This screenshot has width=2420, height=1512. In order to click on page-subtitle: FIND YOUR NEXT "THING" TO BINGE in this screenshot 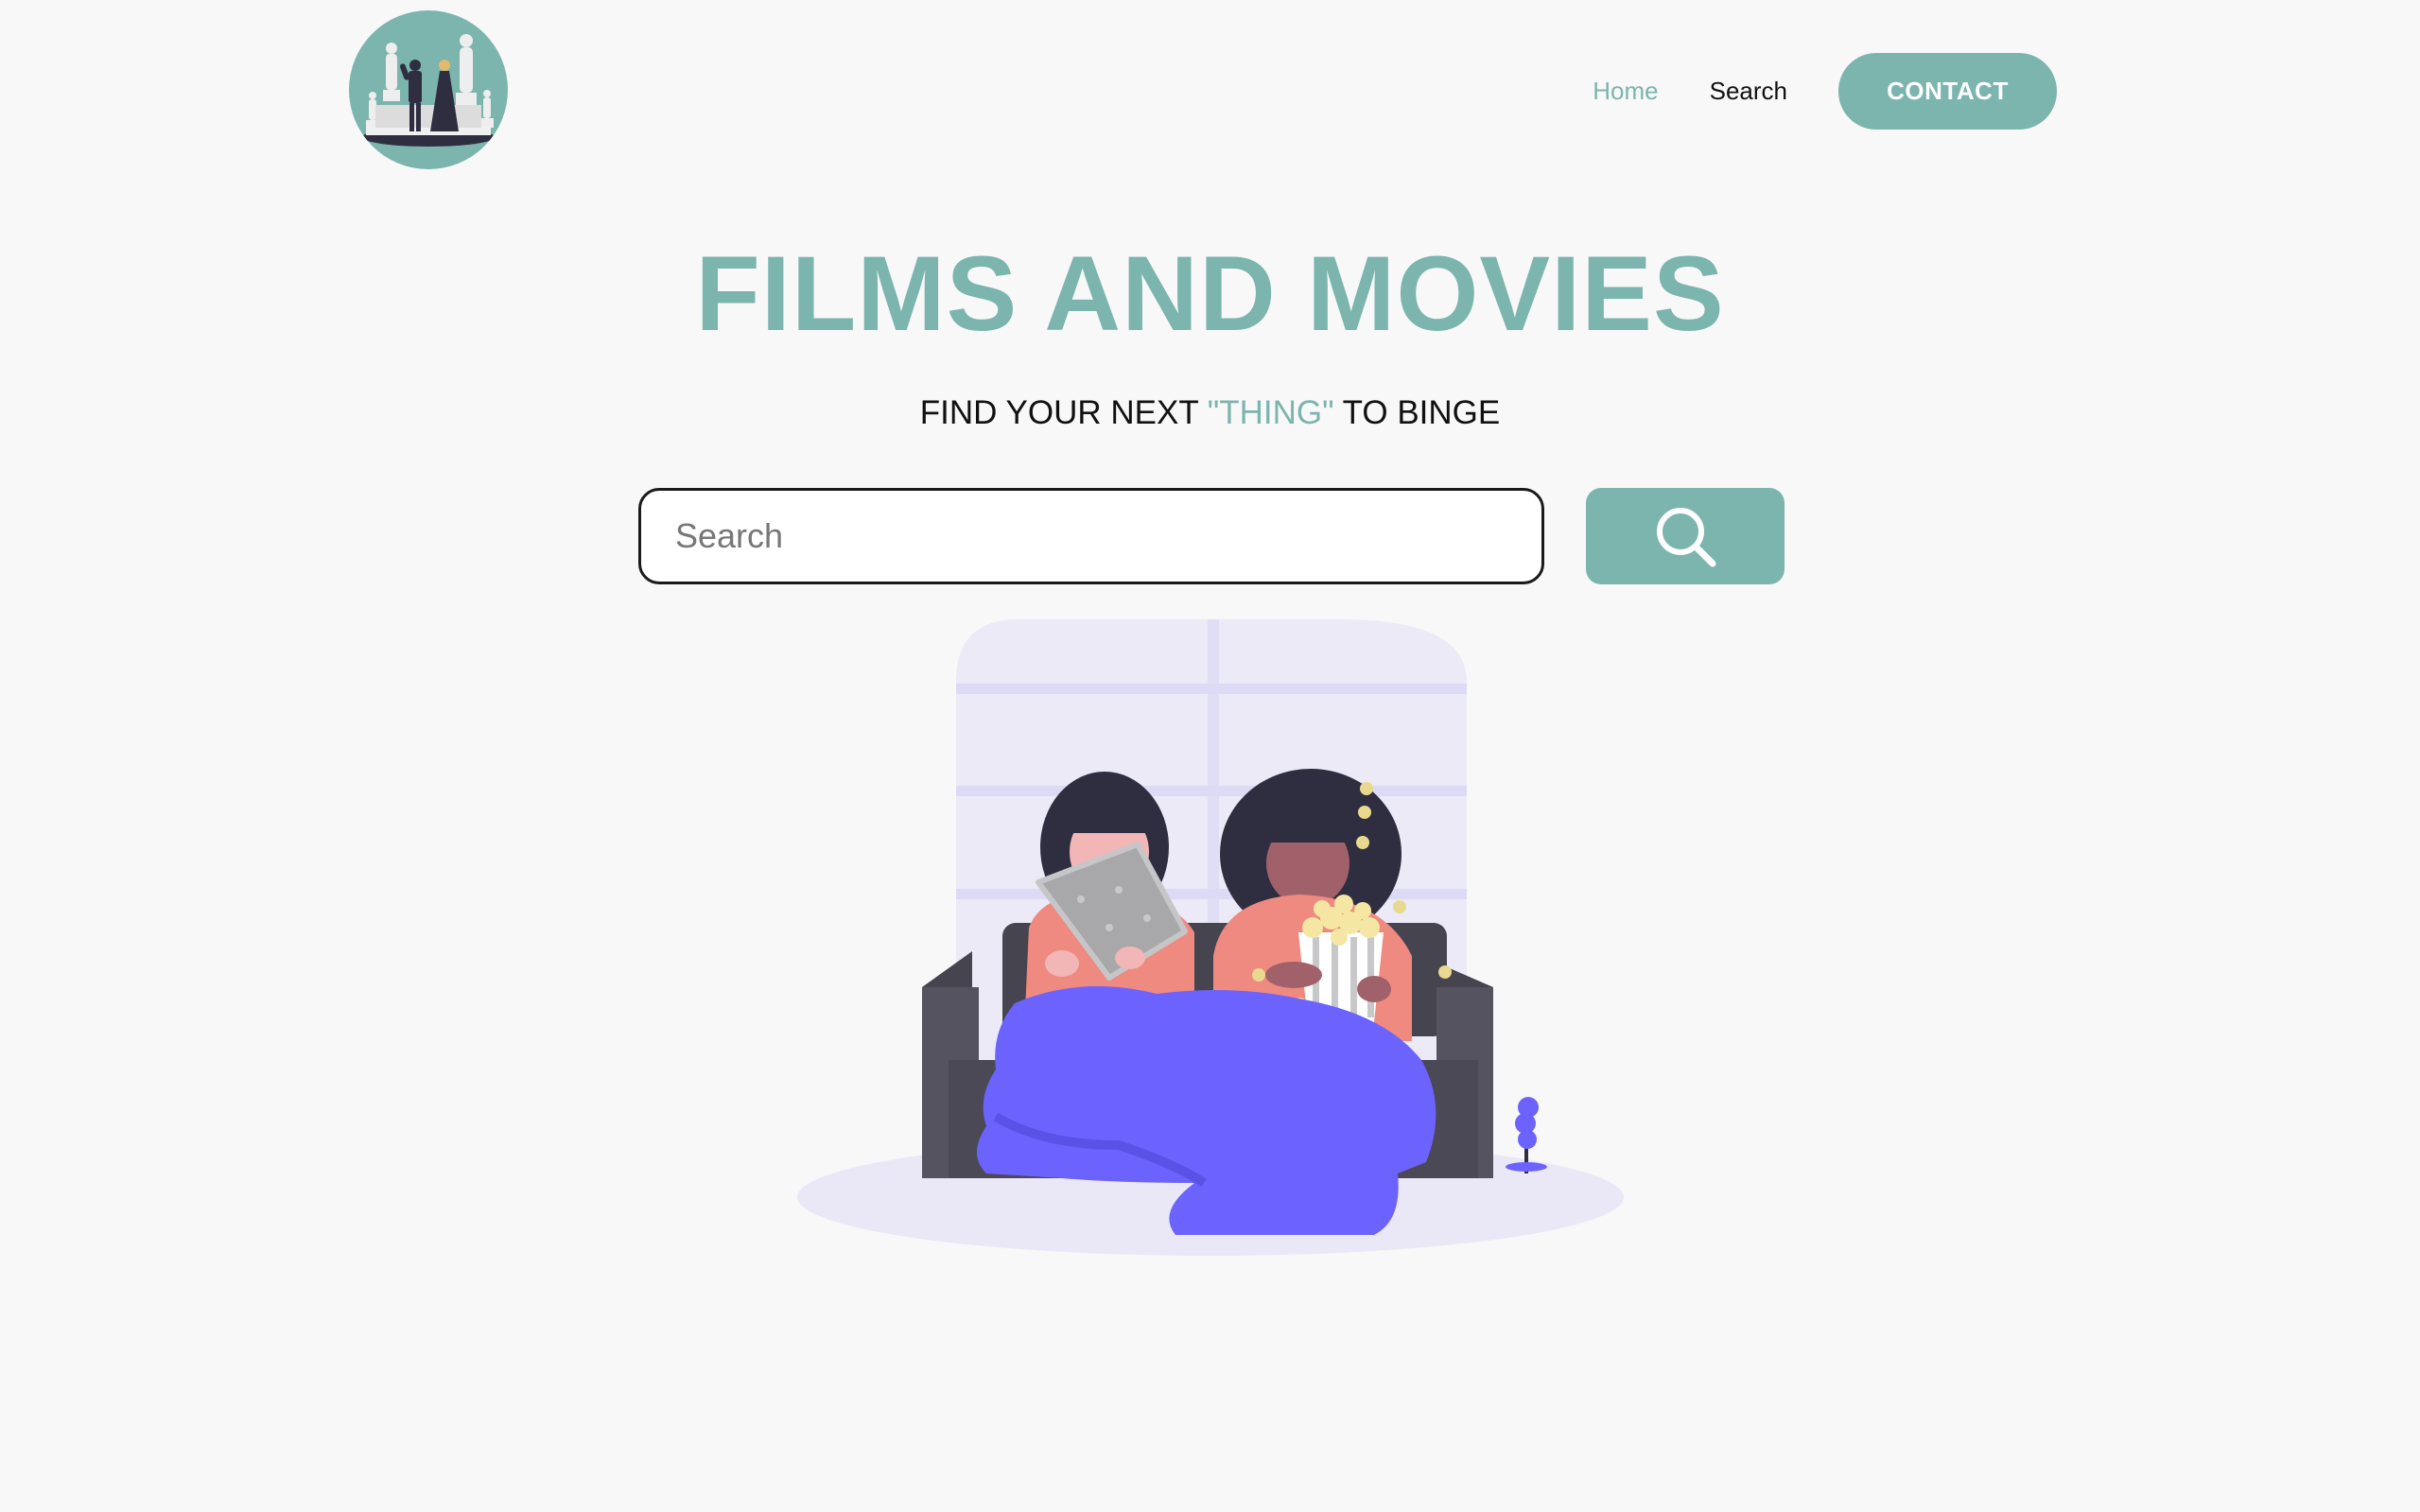, I will do `click(1210, 412)`.